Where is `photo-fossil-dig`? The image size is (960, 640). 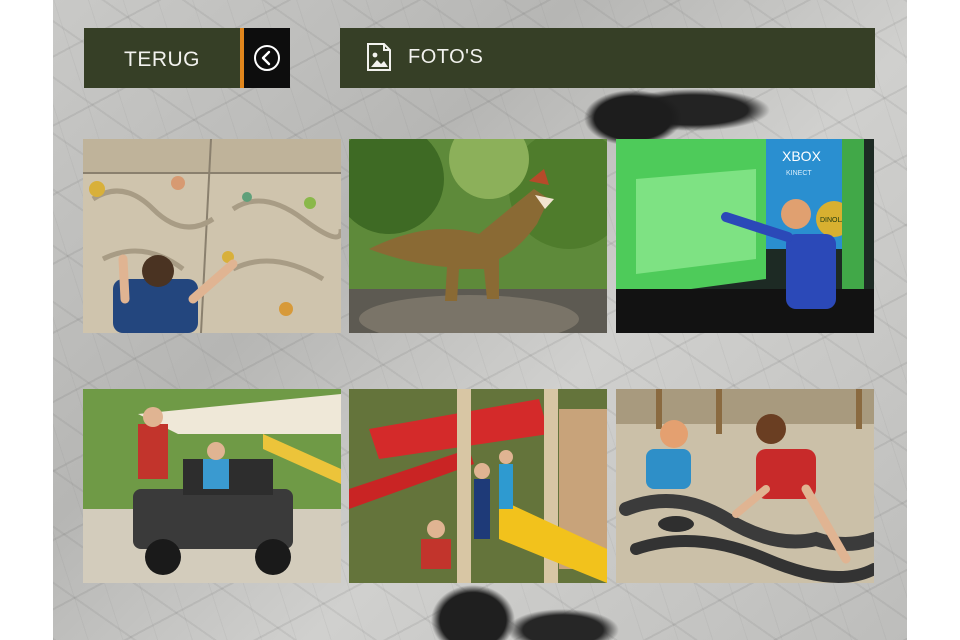
photo-fossil-dig is located at coordinates (745, 486).